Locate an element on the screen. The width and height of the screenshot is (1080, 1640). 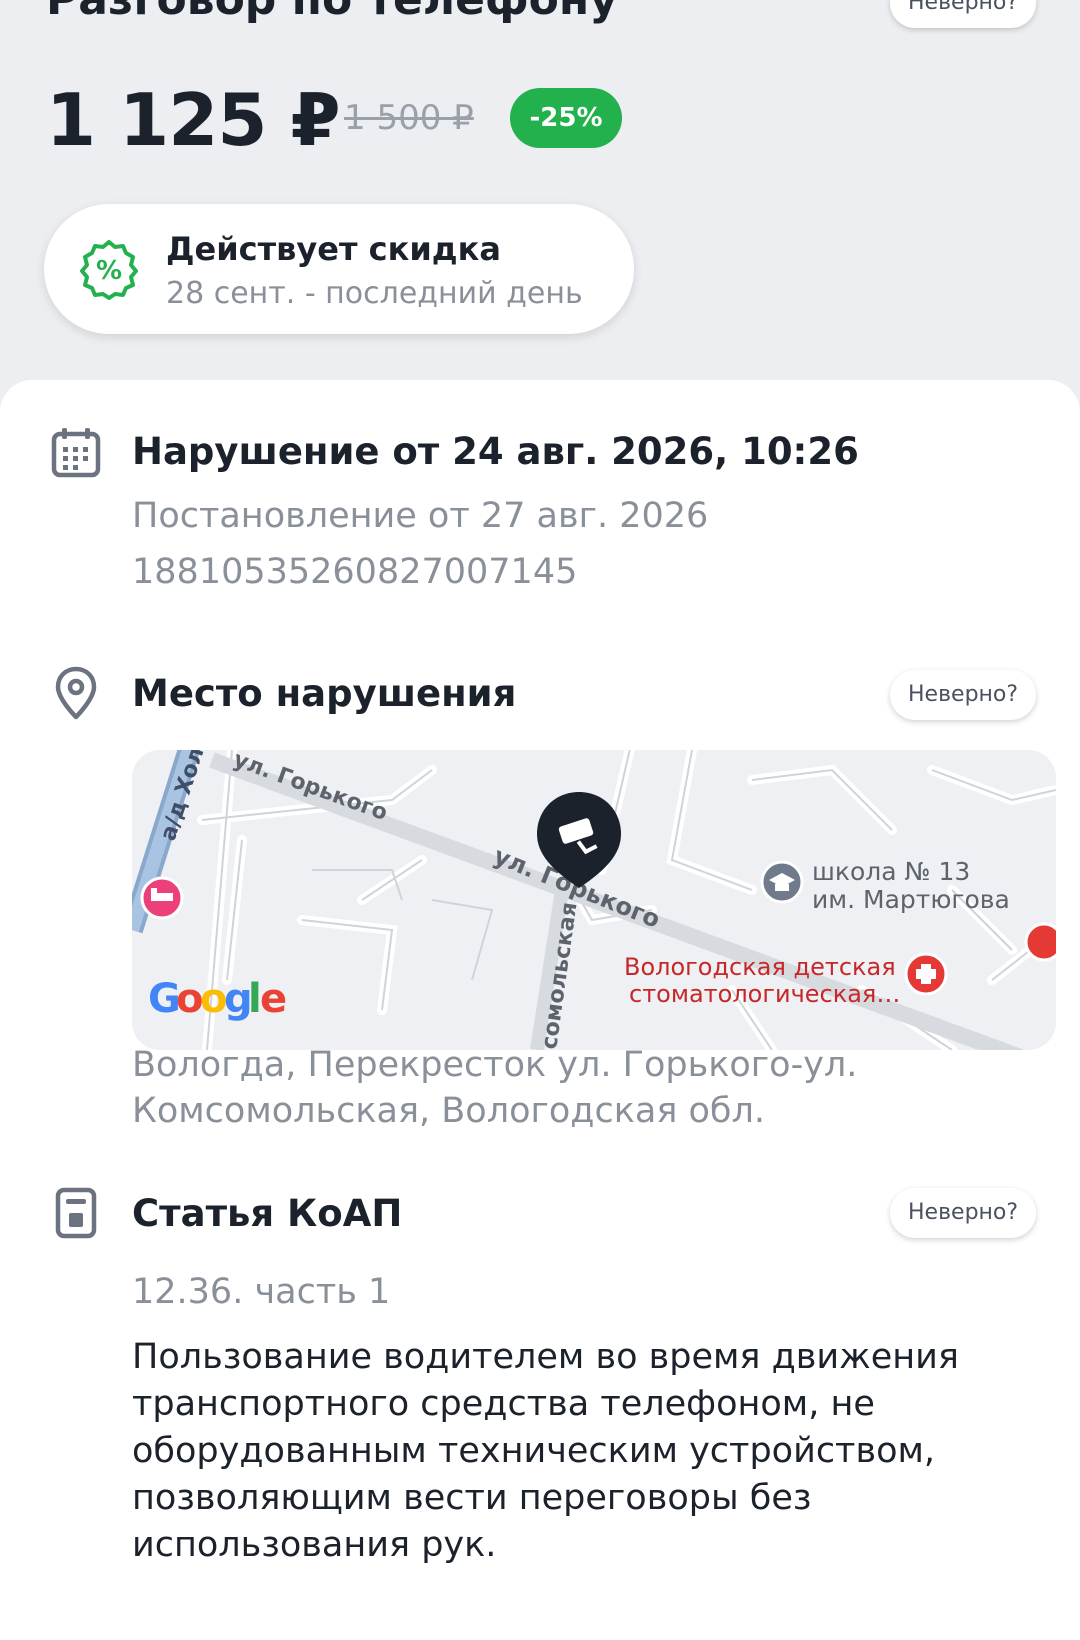
location-pin-icon is located at coordinates (76, 693).